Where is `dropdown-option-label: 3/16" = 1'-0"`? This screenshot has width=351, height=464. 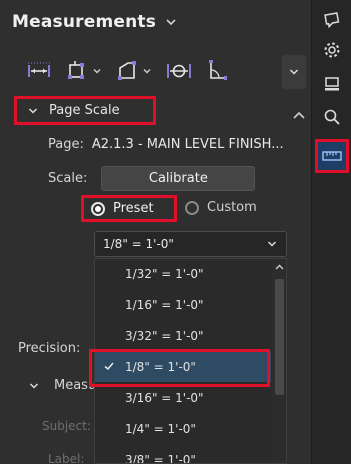 dropdown-option-label: 3/16" = 1'-0" is located at coordinates (164, 397).